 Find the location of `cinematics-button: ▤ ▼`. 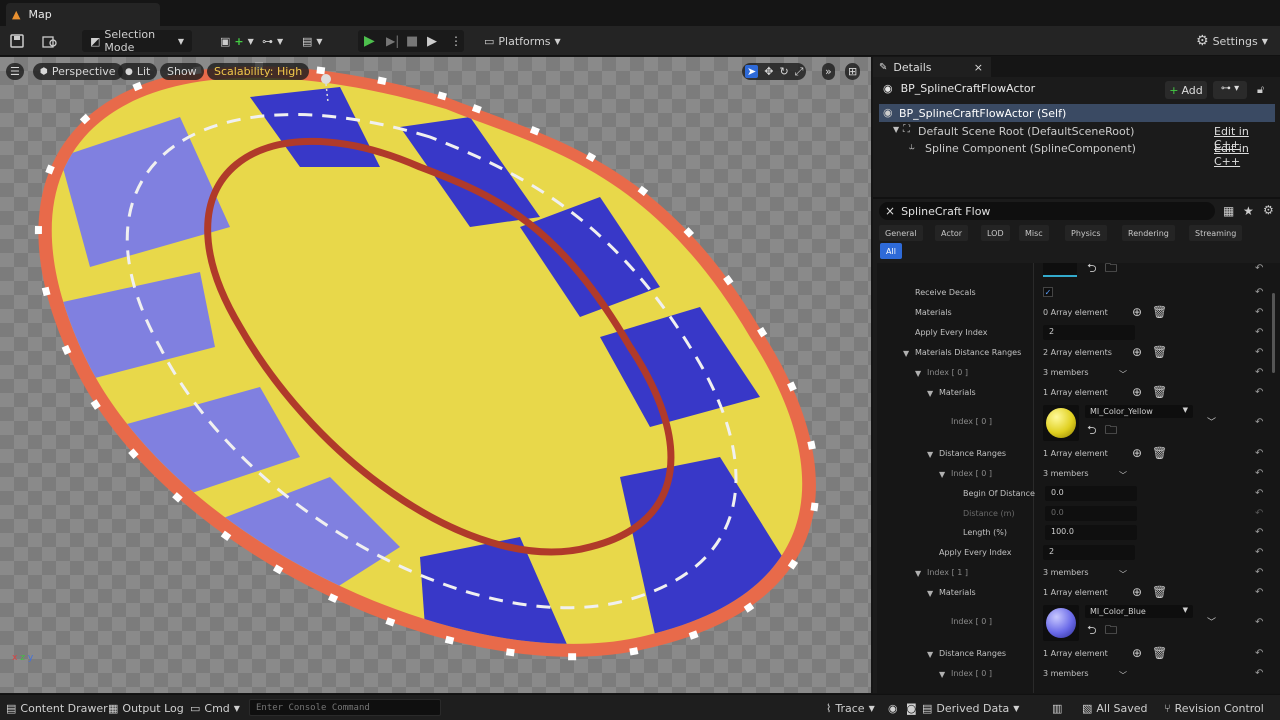

cinematics-button: ▤ ▼ is located at coordinates (312, 41).